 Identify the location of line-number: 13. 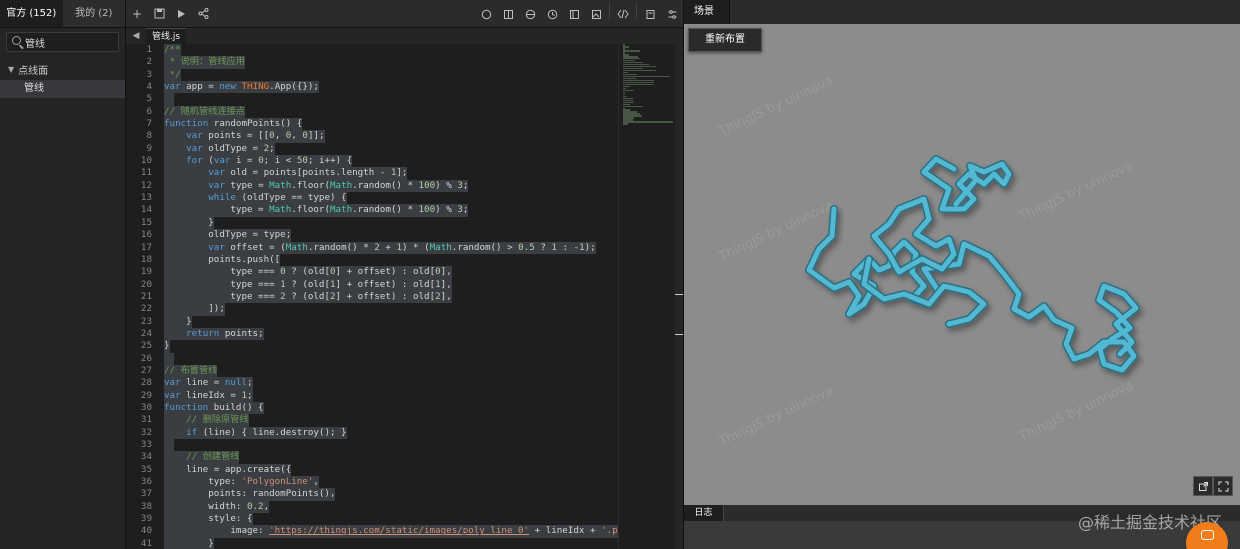
(146, 198).